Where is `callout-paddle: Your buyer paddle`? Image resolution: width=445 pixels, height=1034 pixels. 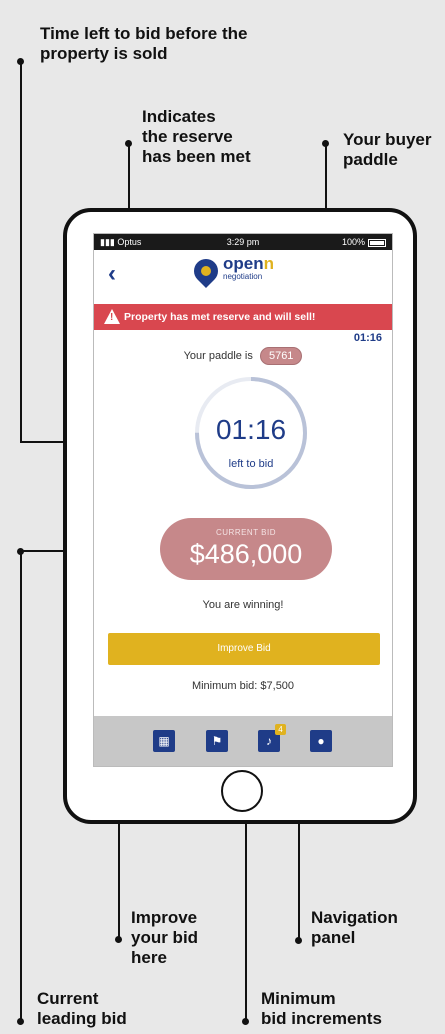 callout-paddle: Your buyer paddle is located at coordinates (387, 149).